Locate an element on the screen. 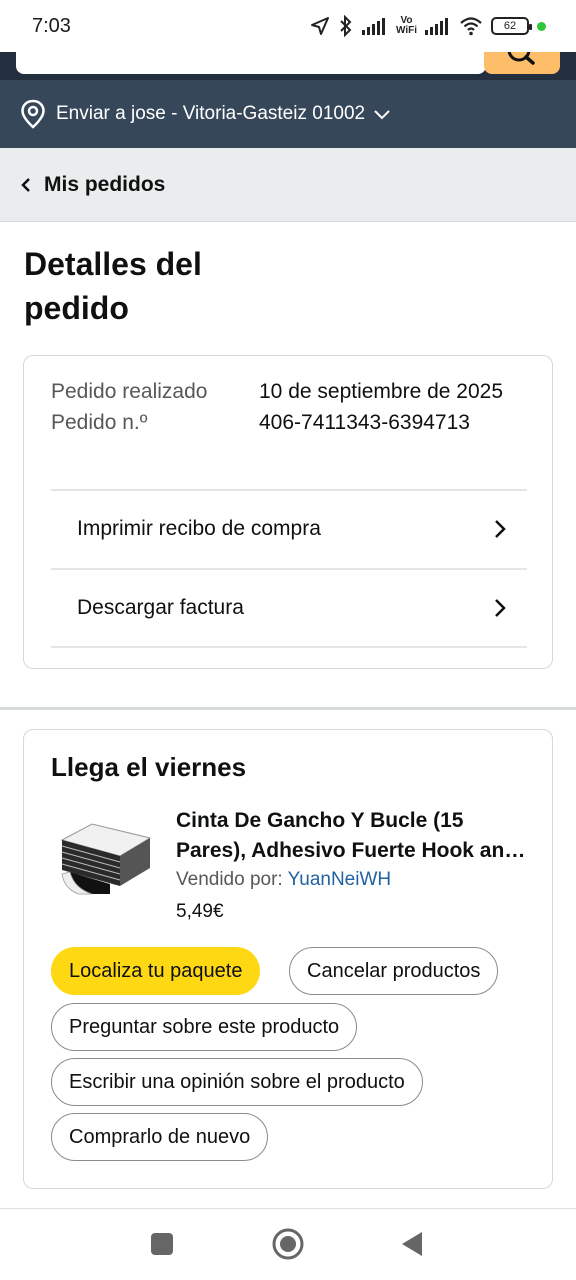 Image resolution: width=576 pixels, height=1280 pixels. seller-link: YuanNeiWH is located at coordinates (340, 879).